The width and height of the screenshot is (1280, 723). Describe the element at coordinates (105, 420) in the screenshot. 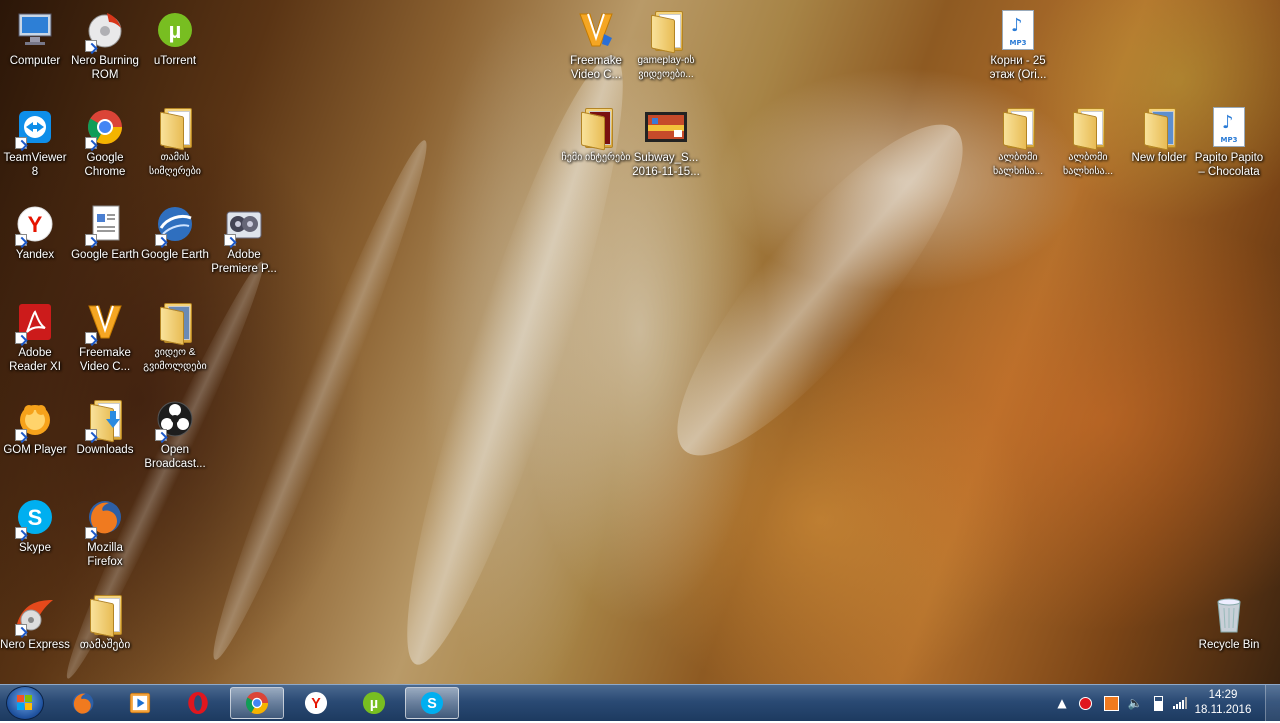

I see `downloads-folder-icon` at that location.